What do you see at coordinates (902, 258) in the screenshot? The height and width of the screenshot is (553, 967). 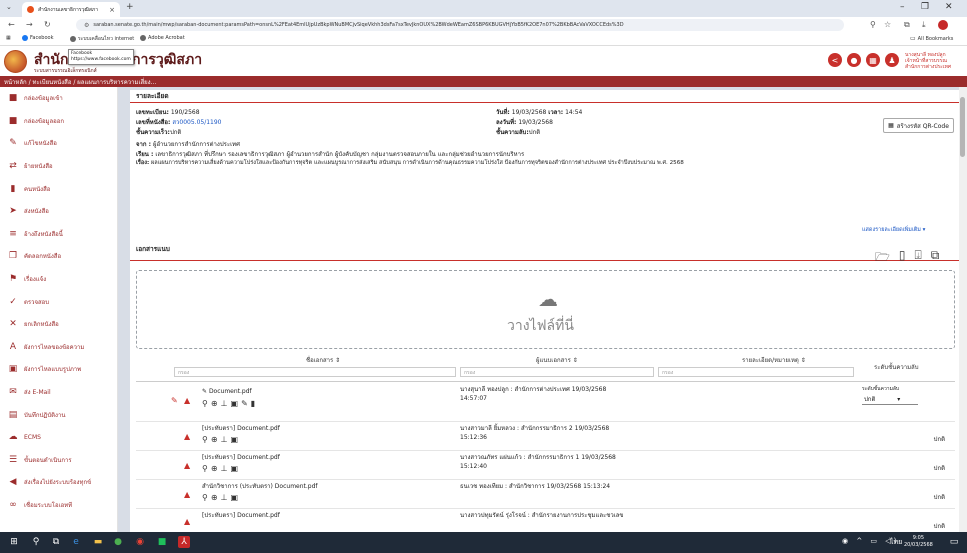 I see `new-file-icon: ▯` at bounding box center [902, 258].